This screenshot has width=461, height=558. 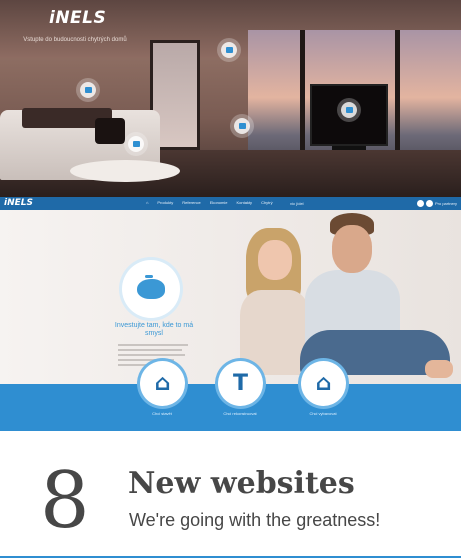 I want to click on item-title: New websites, so click(x=241, y=483).